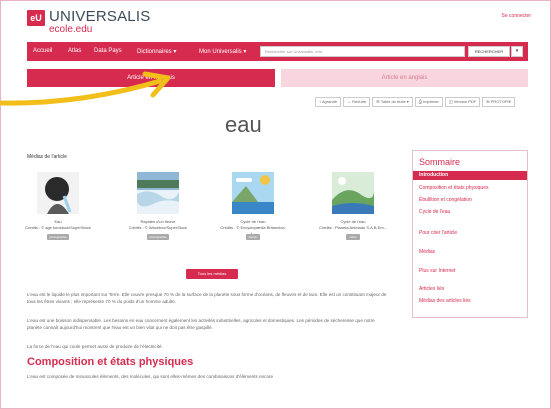 This screenshot has height=409, width=551. I want to click on section-heading: Composition et états physiques, so click(110, 362).